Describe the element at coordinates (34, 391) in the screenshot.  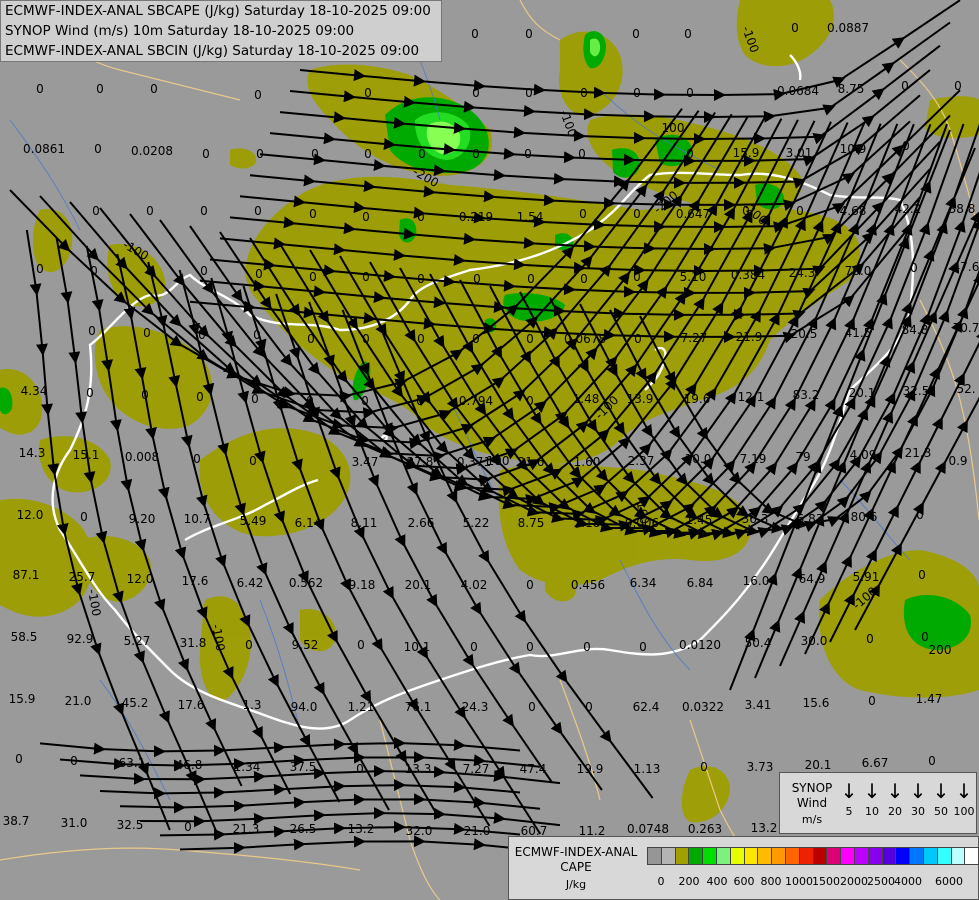
I see `station-value: 4.34` at that location.